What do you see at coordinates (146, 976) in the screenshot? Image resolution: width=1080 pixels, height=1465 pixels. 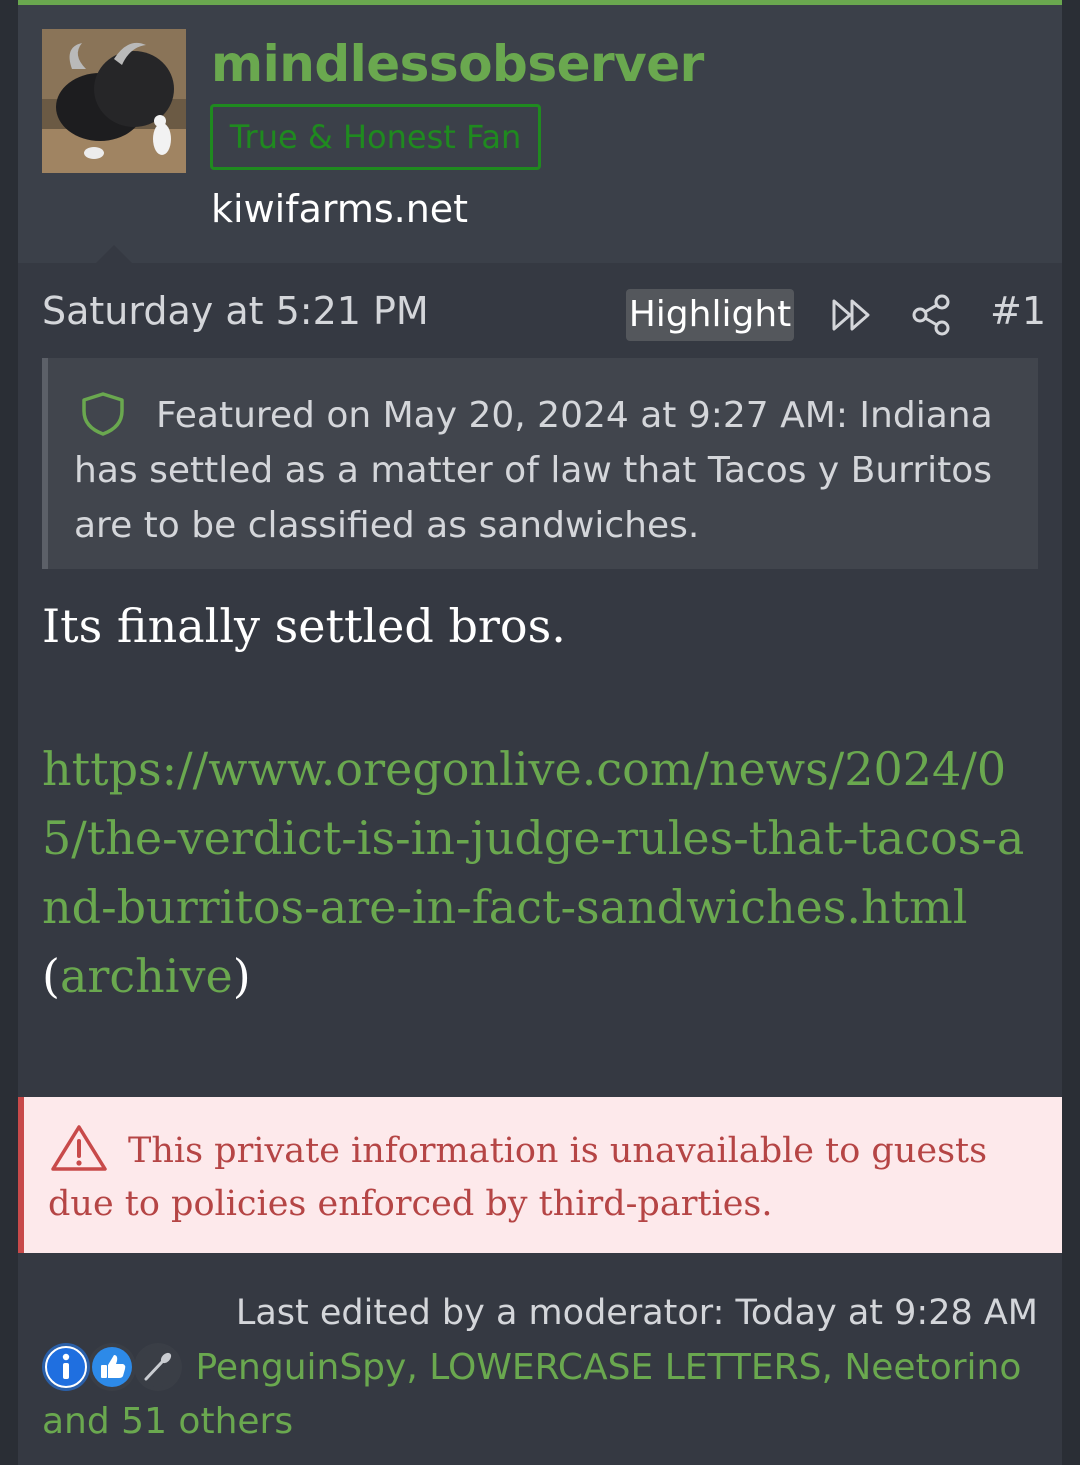 I see `archive-link: archive` at bounding box center [146, 976].